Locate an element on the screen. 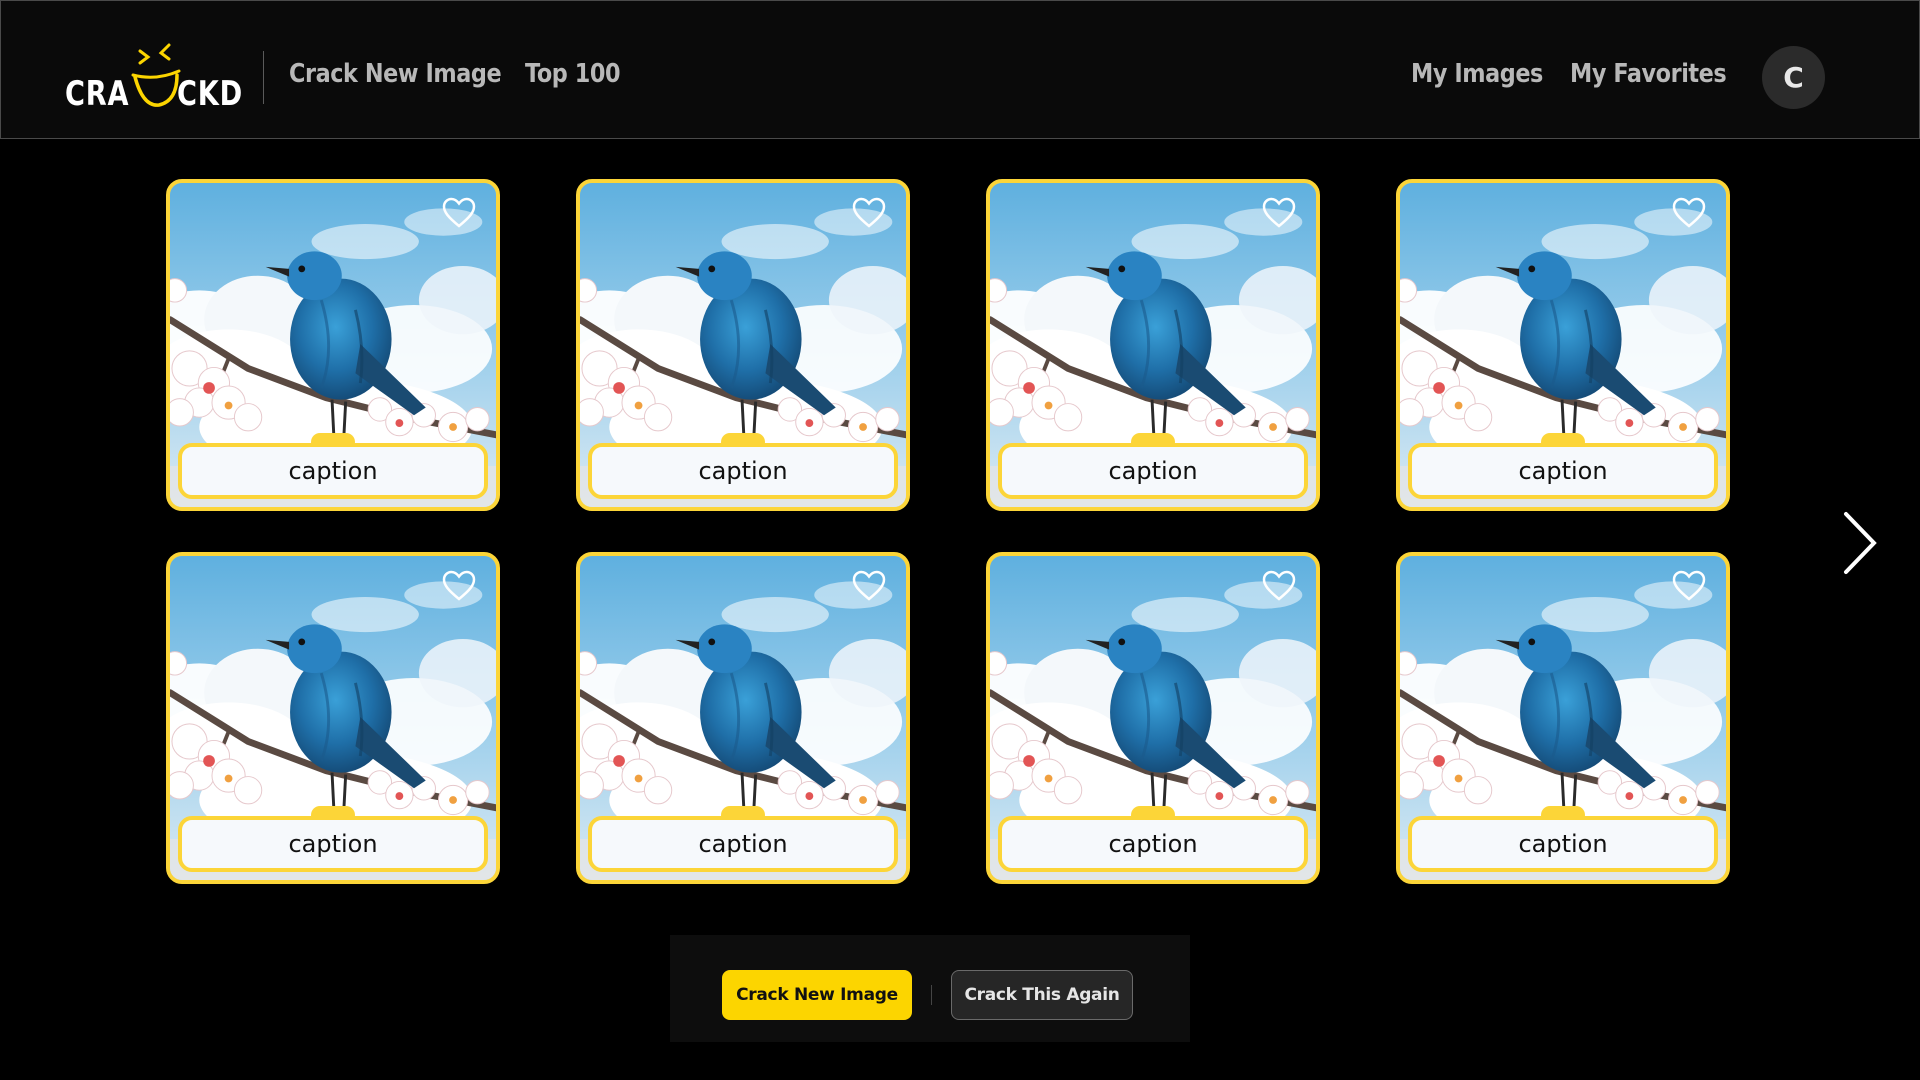  crackd-logo: CRA CKD is located at coordinates (153, 77).